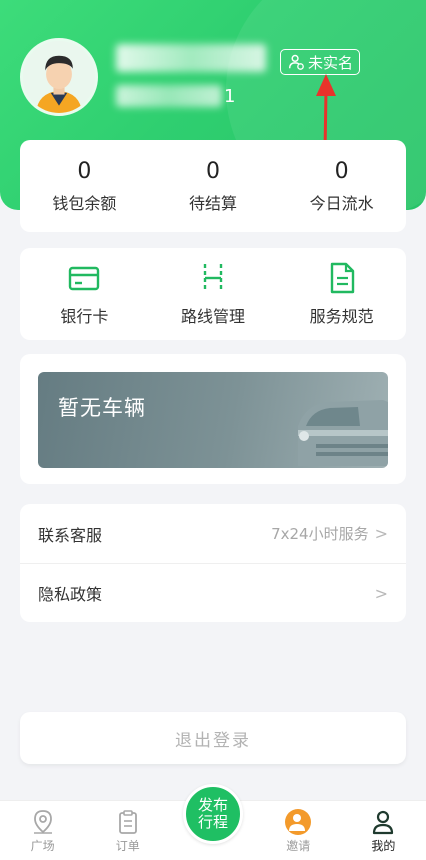  I want to click on tab-label: 订单, so click(127, 846).